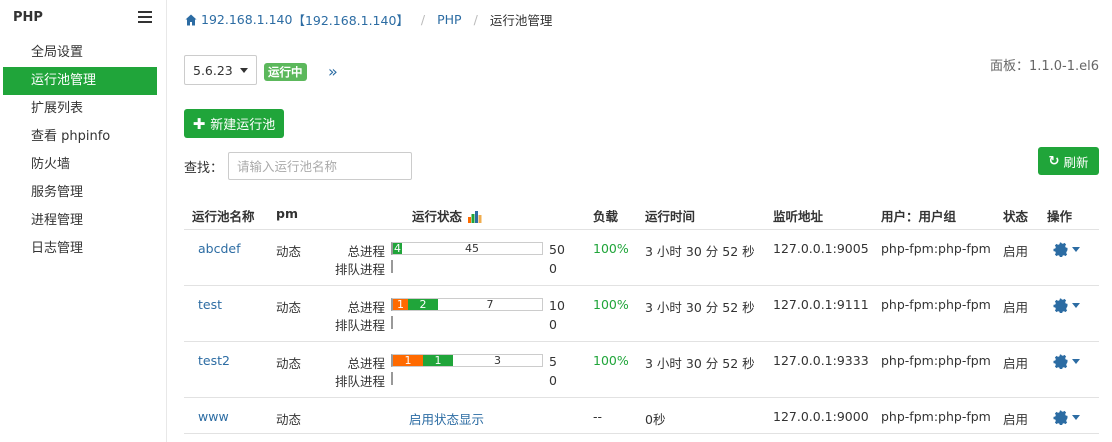 The height and width of the screenshot is (442, 1112). I want to click on php-version-select: 5.6.23, so click(220, 70).